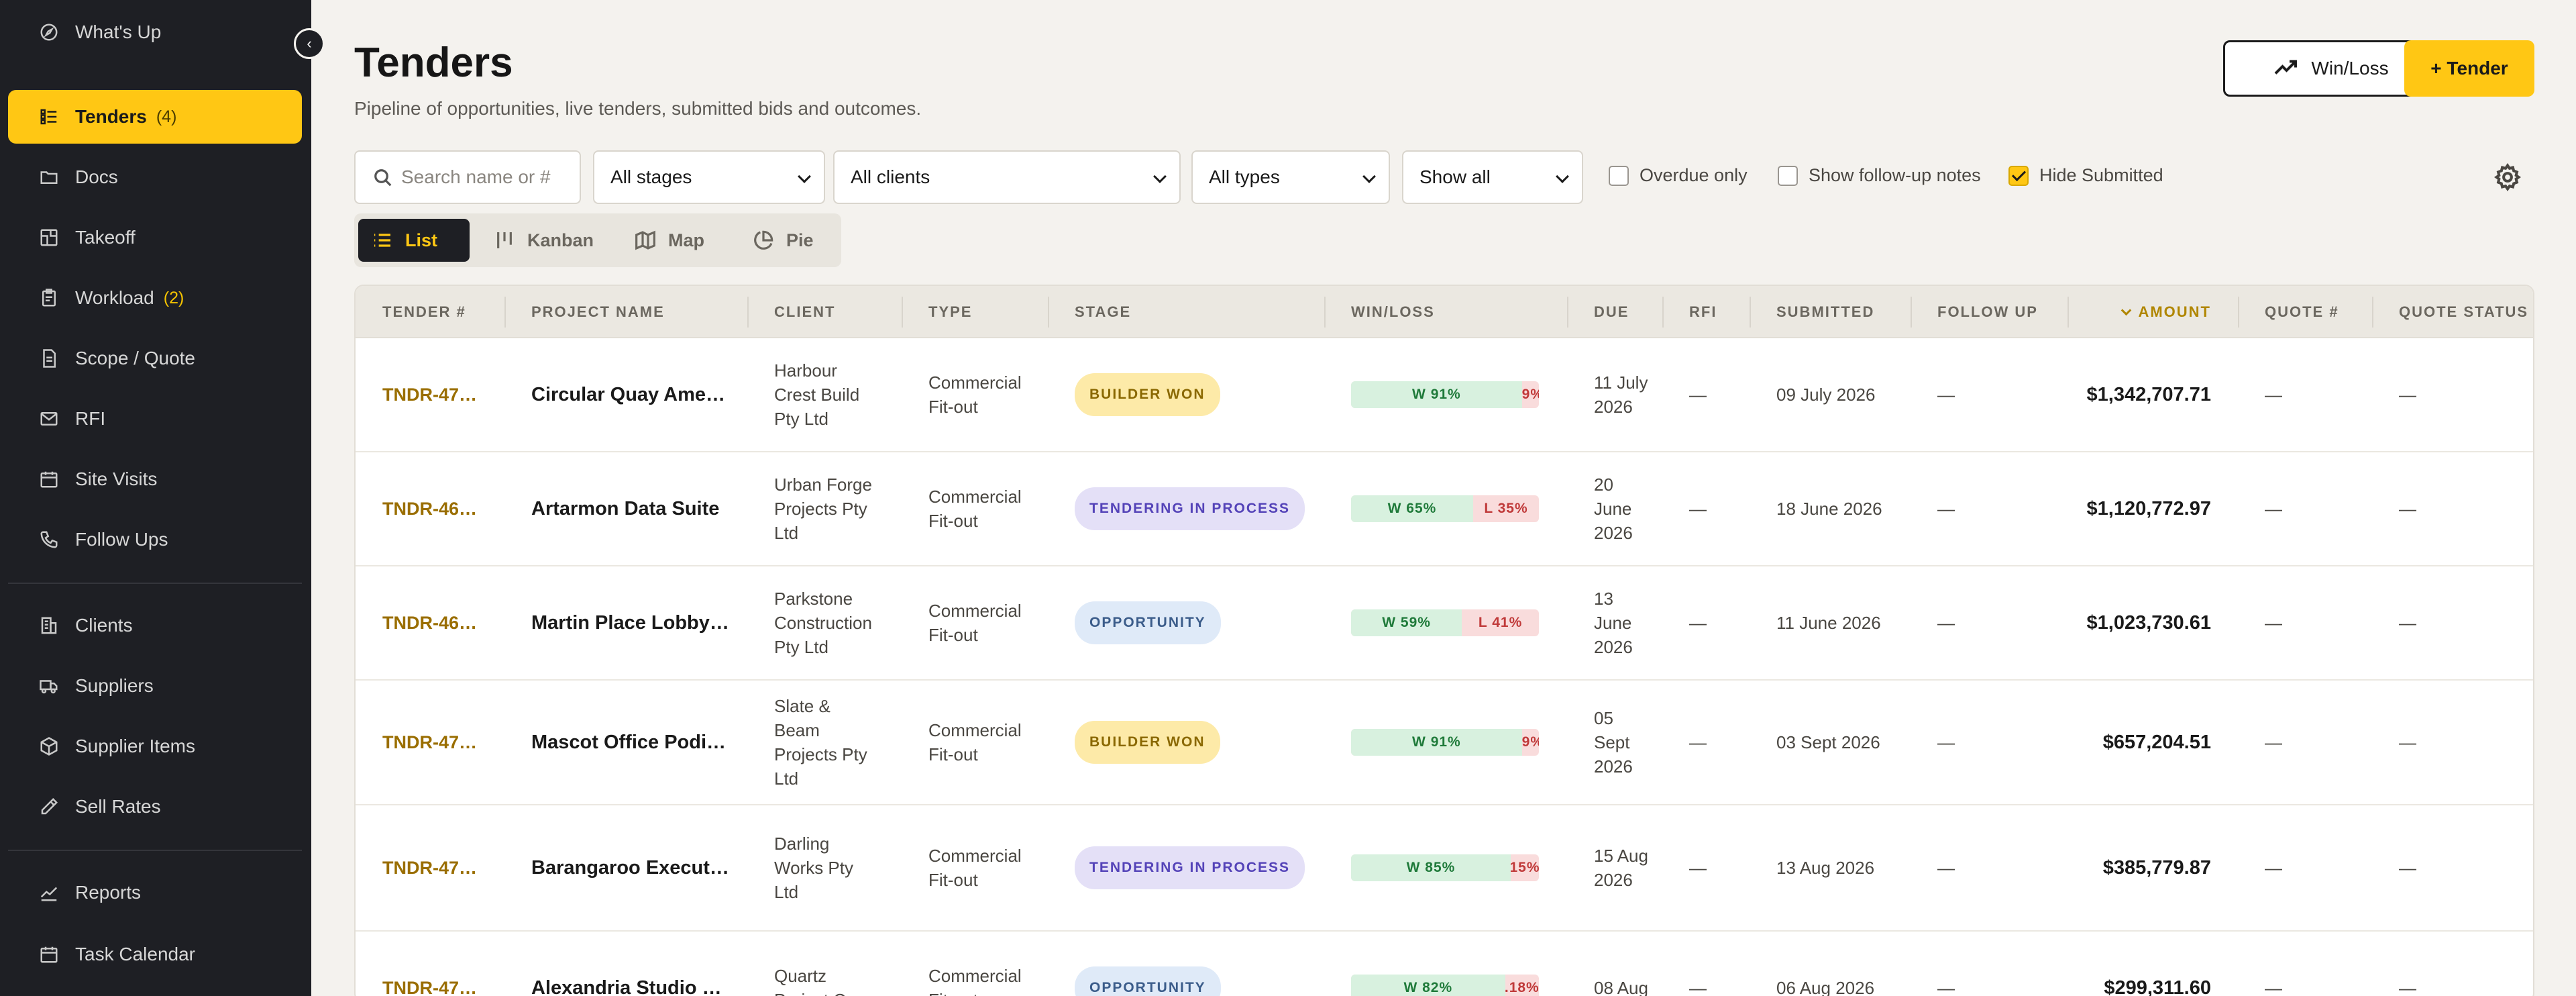  Describe the element at coordinates (155, 237) in the screenshot. I see `sidebar-item-takeoff: Takeoff` at that location.